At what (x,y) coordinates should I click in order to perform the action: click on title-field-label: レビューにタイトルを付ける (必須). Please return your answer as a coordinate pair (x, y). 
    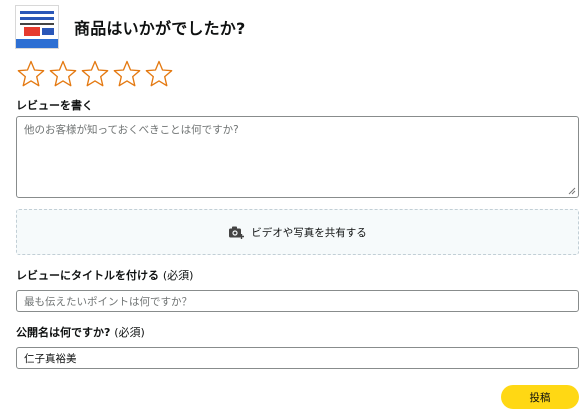
    Looking at the image, I should click on (105, 275).